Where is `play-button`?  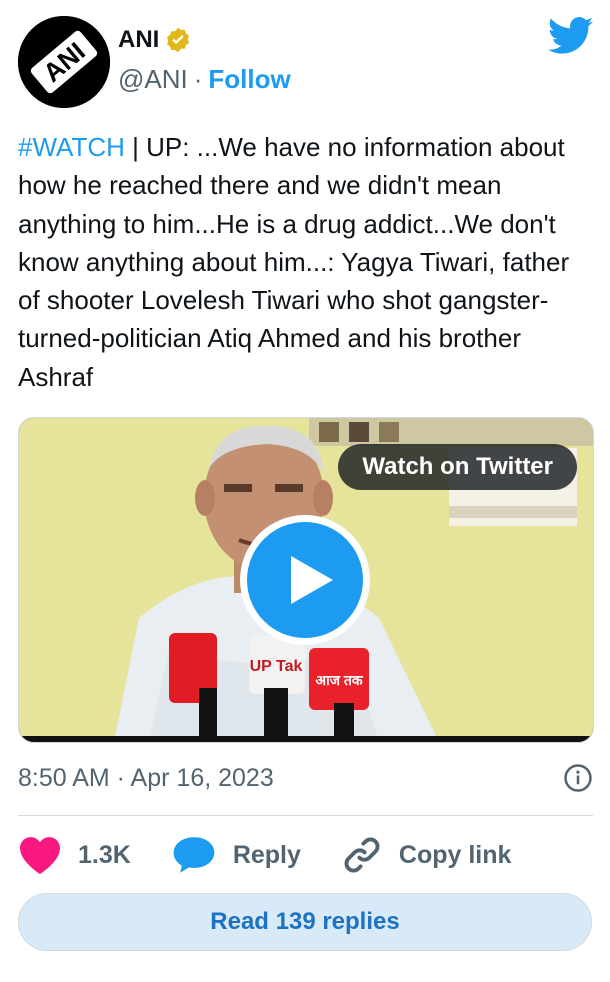 play-button is located at coordinates (305, 580).